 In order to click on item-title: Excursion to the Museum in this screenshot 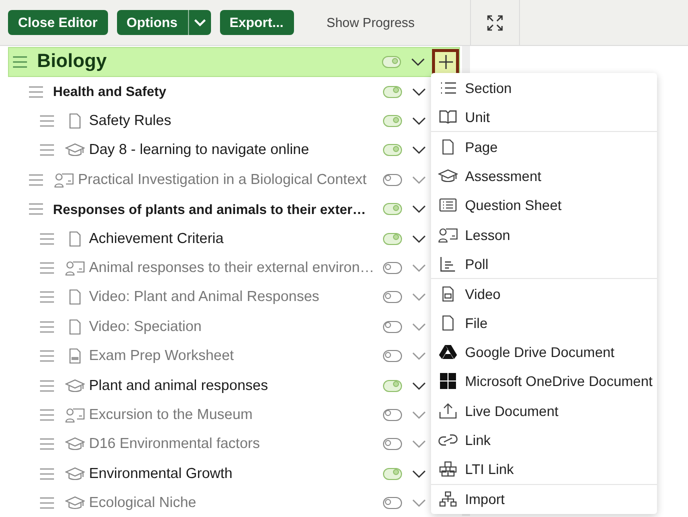, I will do `click(171, 414)`.